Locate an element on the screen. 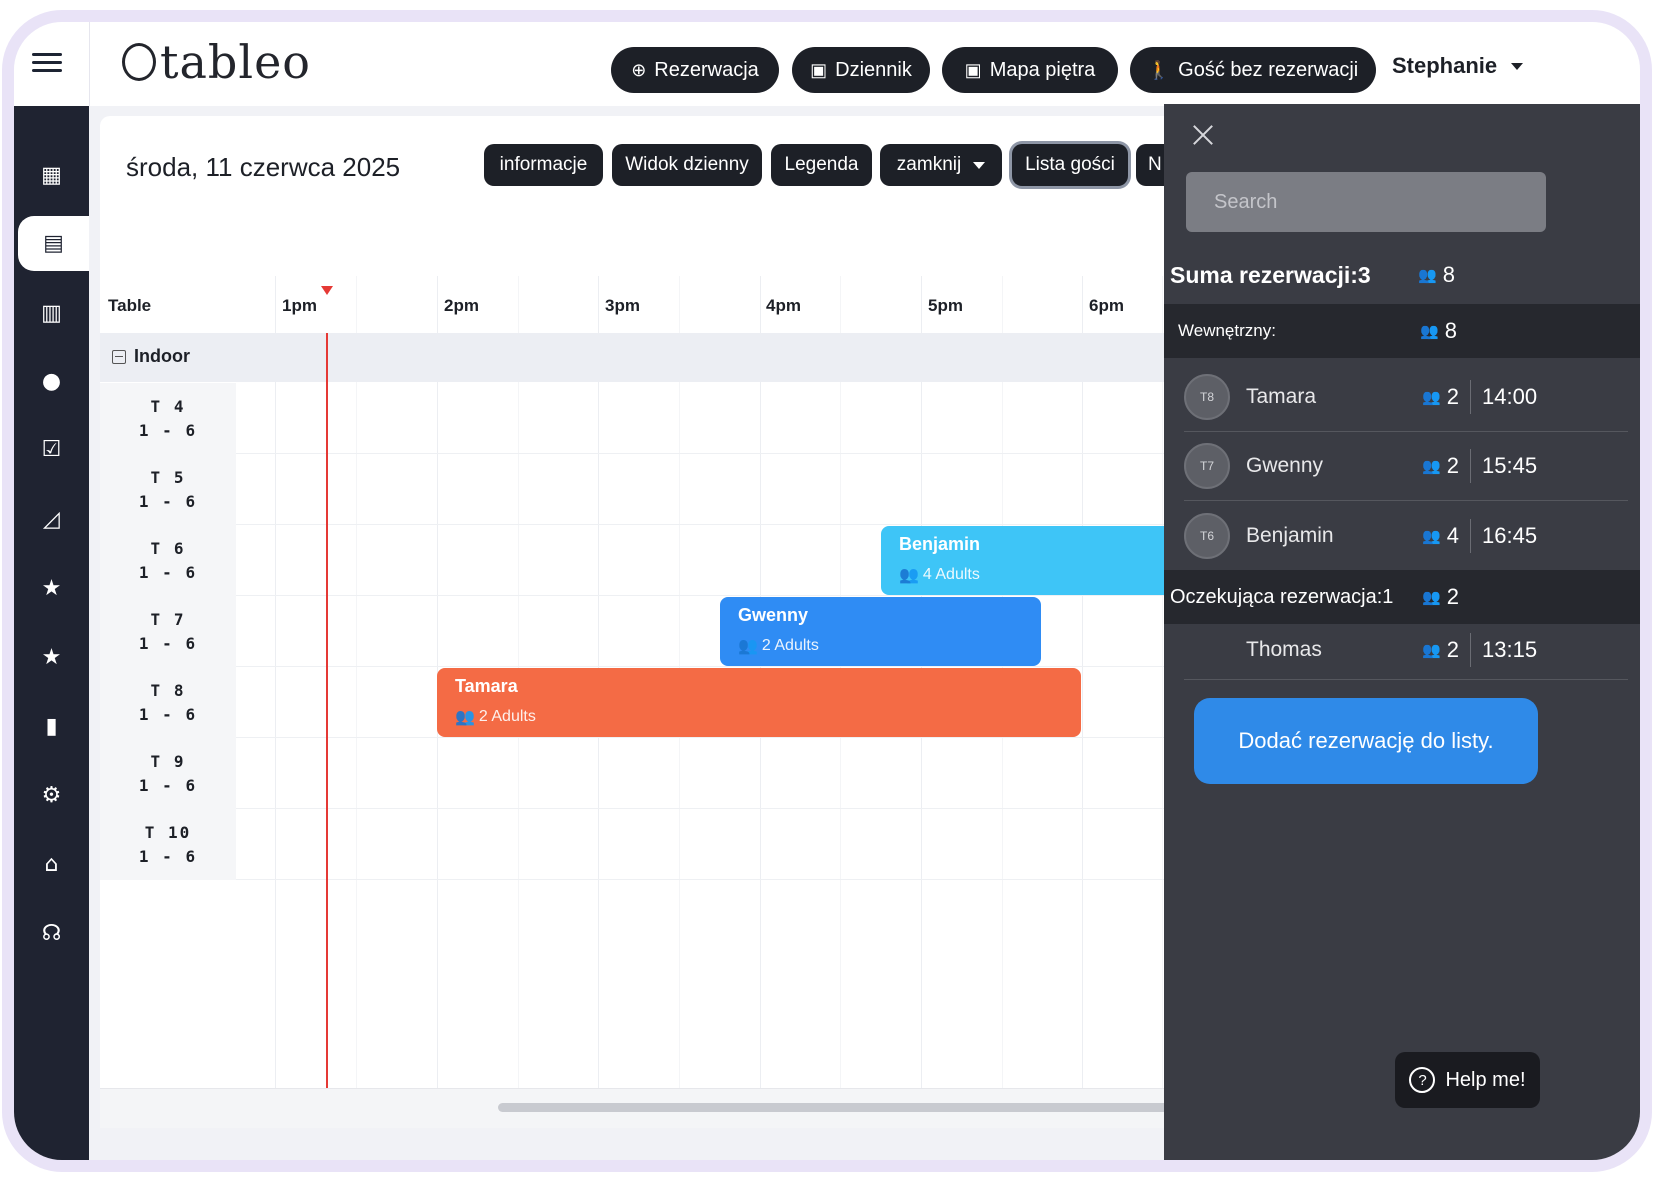  guest-name: Tamara is located at coordinates (1281, 396).